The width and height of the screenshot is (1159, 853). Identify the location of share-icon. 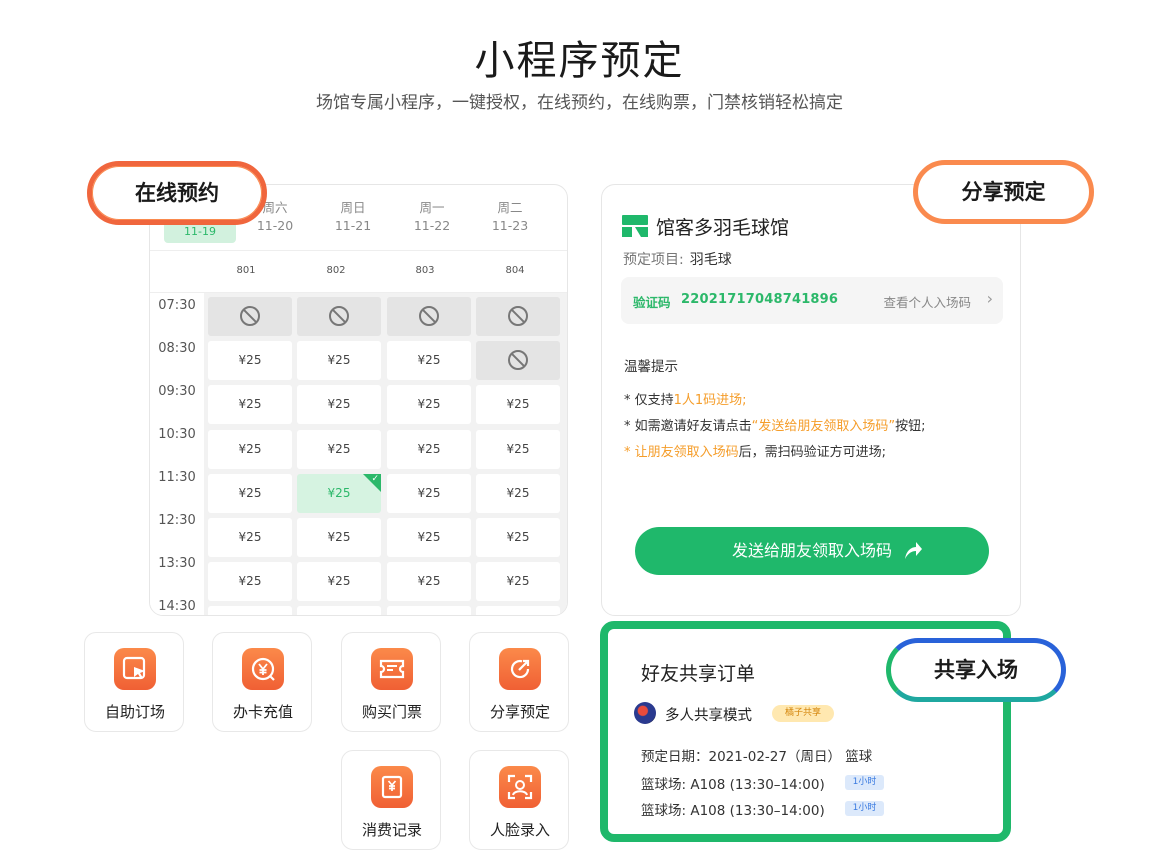
(520, 669).